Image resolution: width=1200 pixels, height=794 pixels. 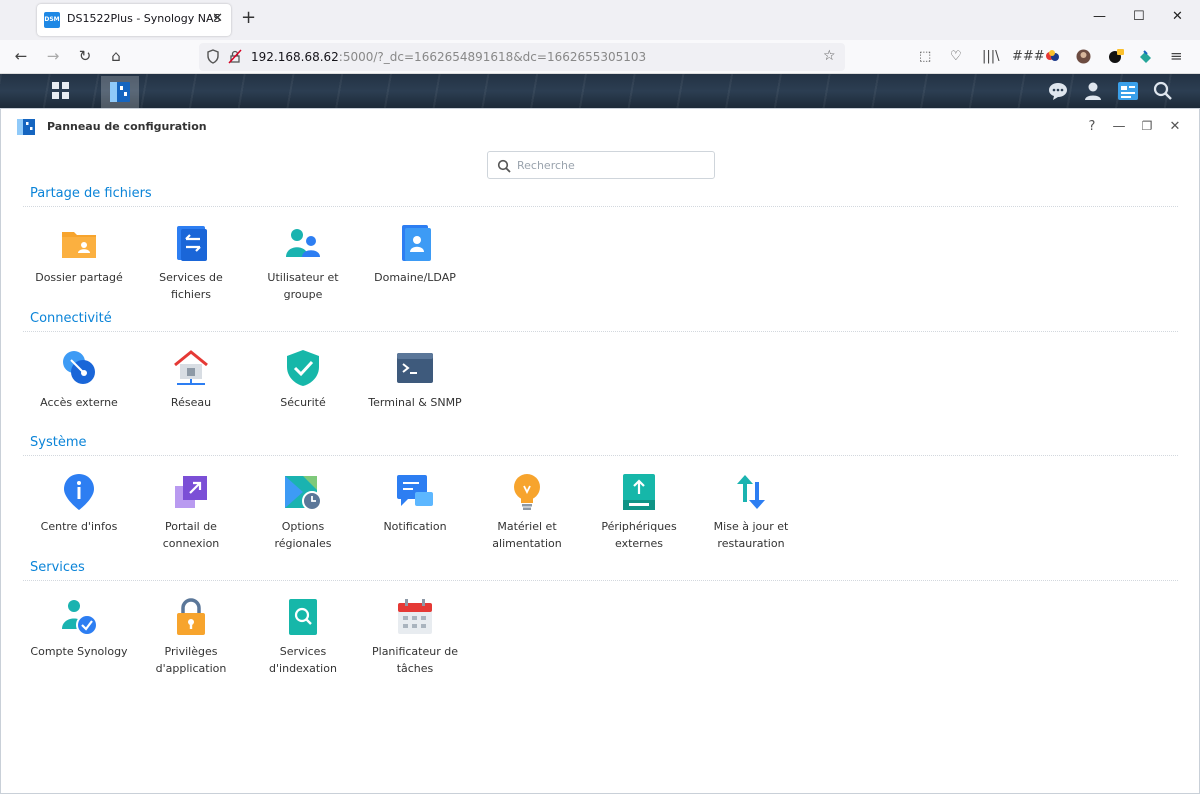 I want to click on item-label: Options régionales, so click(x=303, y=535).